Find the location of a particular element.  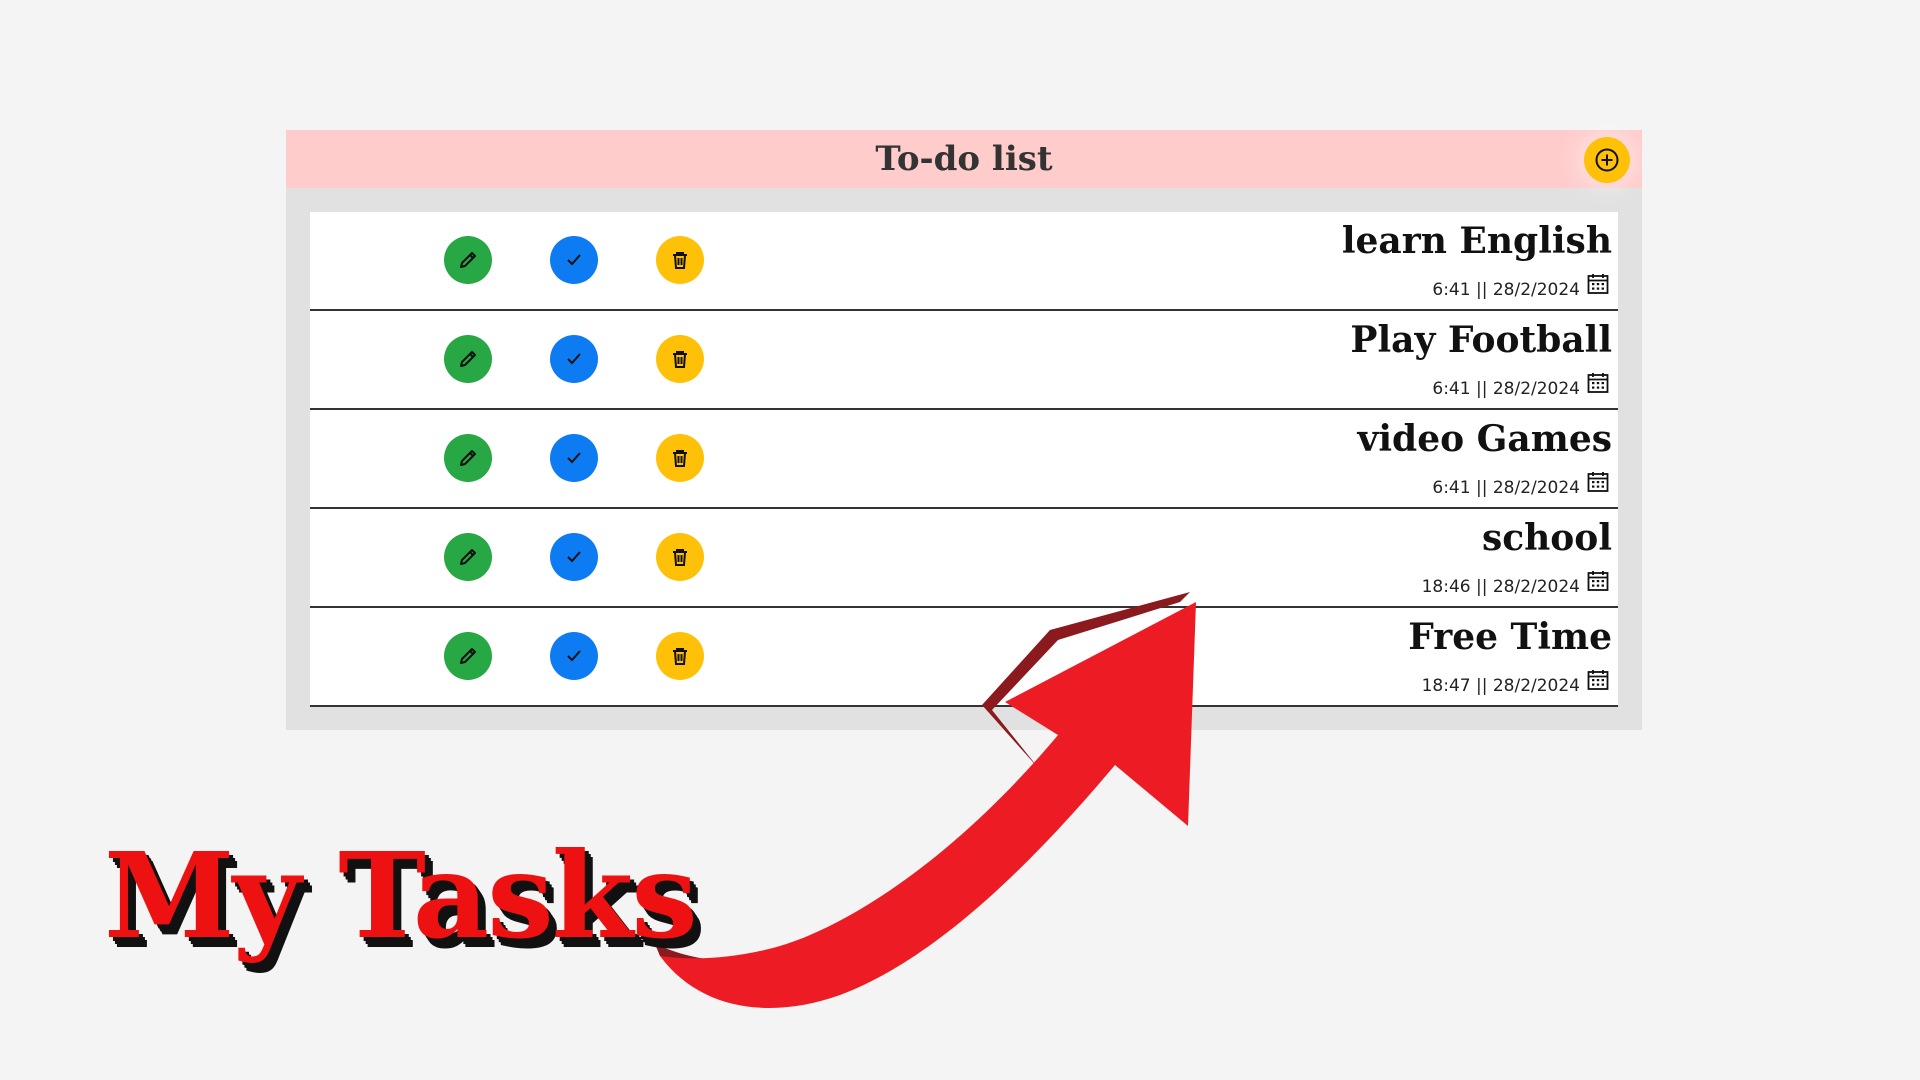

page-title: To-do list is located at coordinates (964, 159).